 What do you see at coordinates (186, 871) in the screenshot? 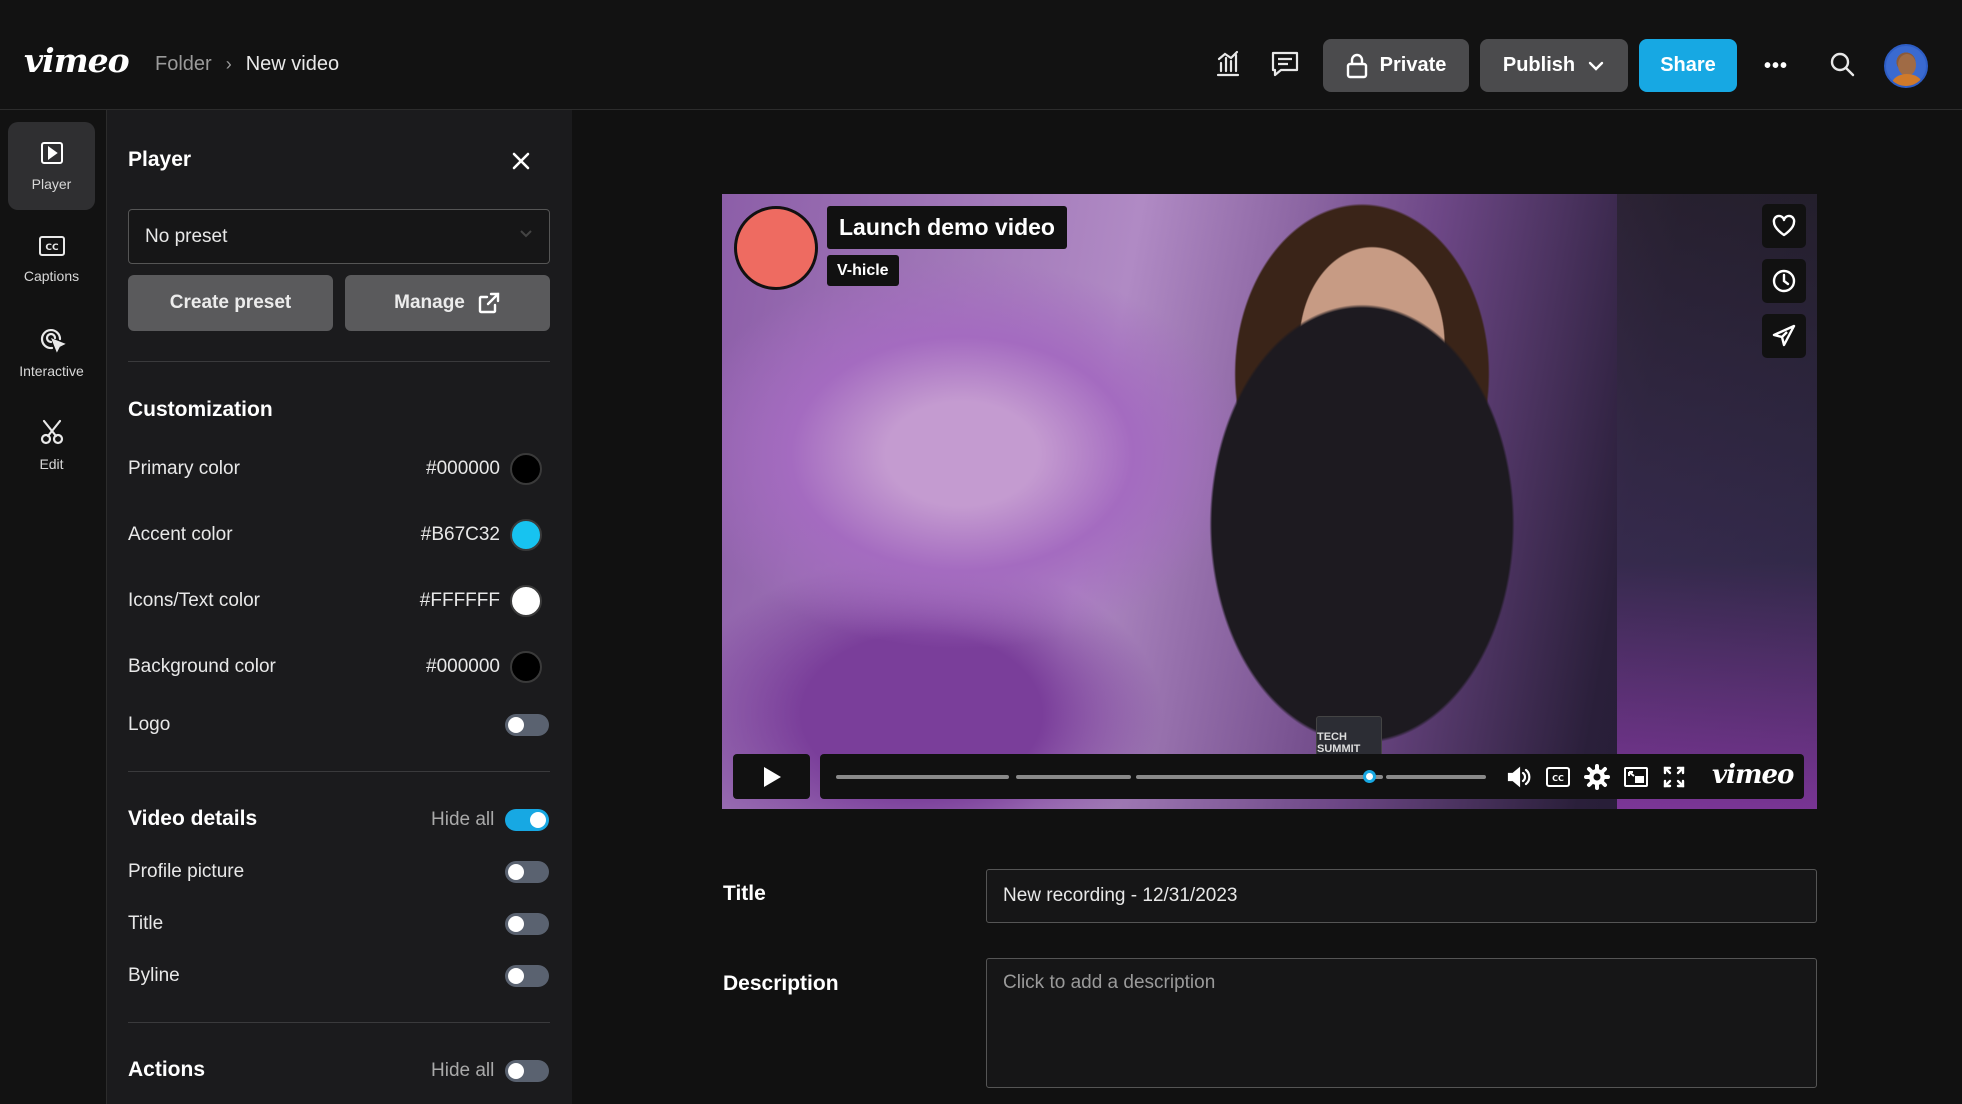
I see `profile-picture-label: Profile picture` at bounding box center [186, 871].